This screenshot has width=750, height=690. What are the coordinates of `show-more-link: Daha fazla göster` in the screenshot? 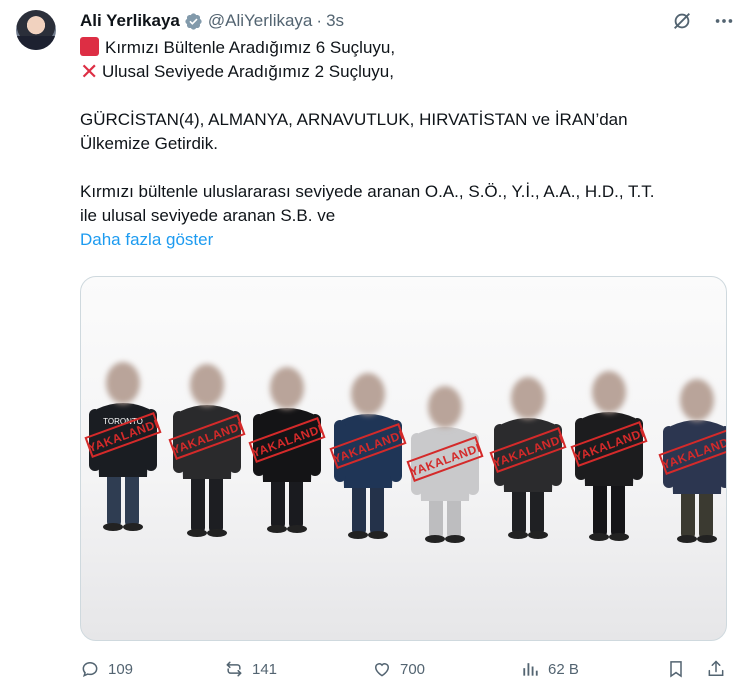 It's located at (146, 239).